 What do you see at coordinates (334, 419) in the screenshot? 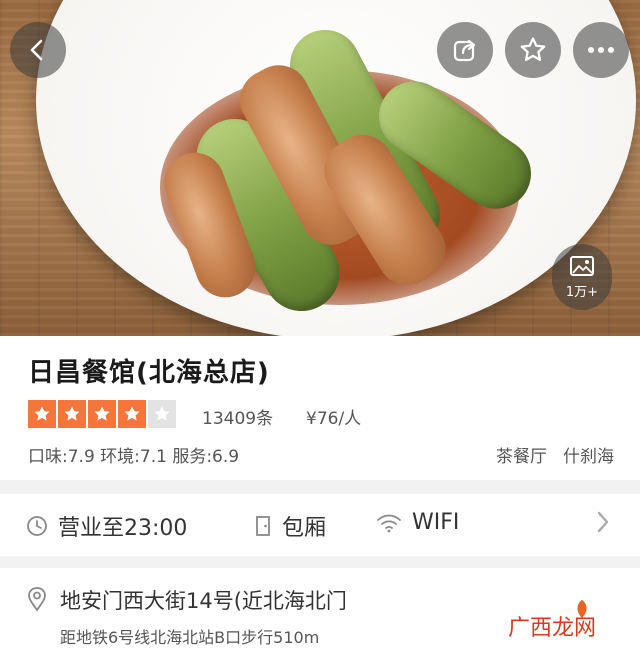
I see `avg-price: ¥76/人` at bounding box center [334, 419].